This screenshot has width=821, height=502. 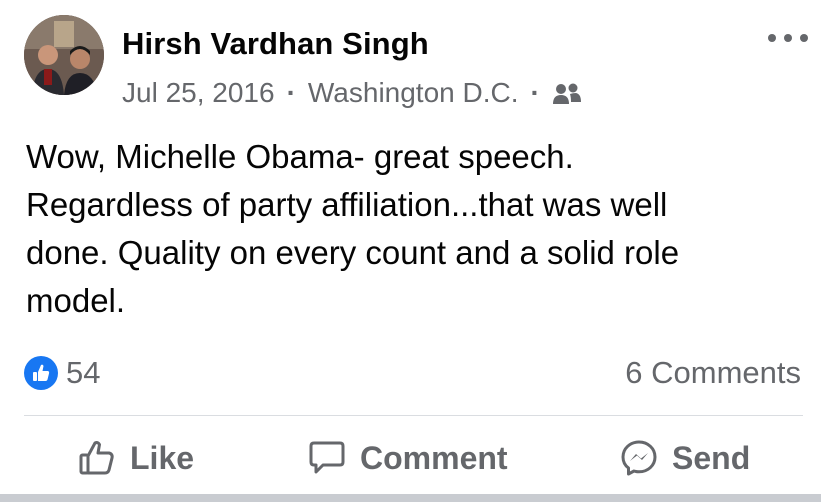 I want to click on divider, so click(x=413, y=415).